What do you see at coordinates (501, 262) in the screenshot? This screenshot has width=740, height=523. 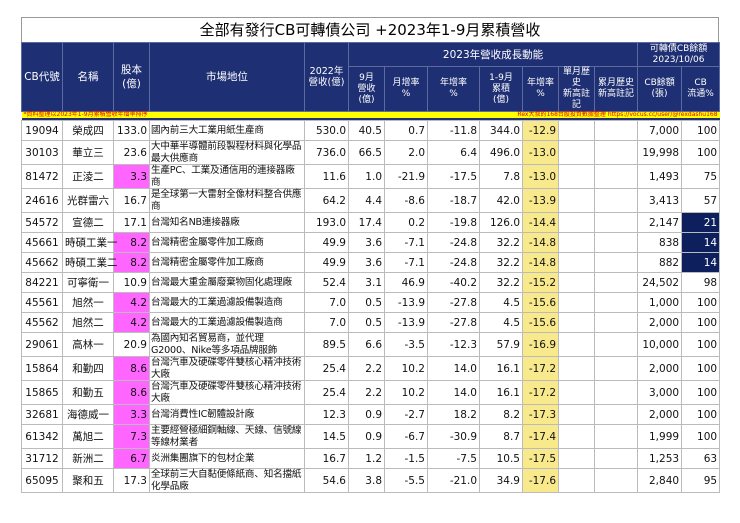 I see `cum-revenue-cell: 32.2` at bounding box center [501, 262].